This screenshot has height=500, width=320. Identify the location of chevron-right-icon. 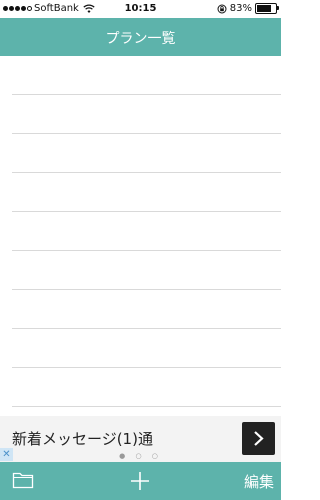
(259, 438).